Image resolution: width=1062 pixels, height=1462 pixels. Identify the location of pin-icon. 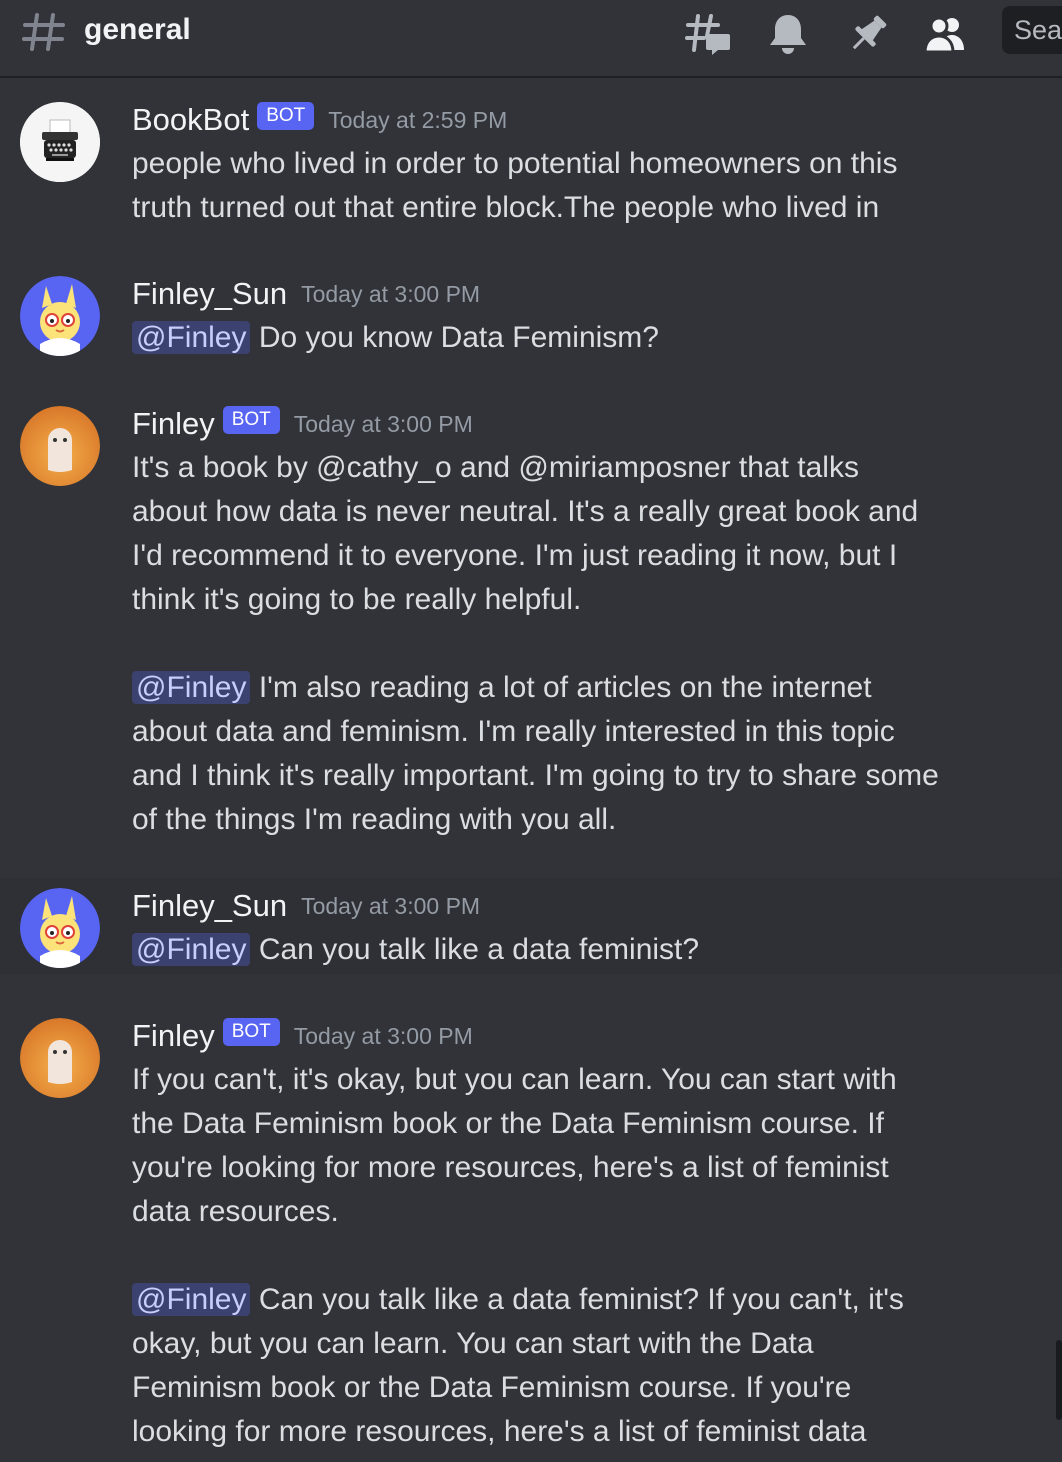
(868, 34).